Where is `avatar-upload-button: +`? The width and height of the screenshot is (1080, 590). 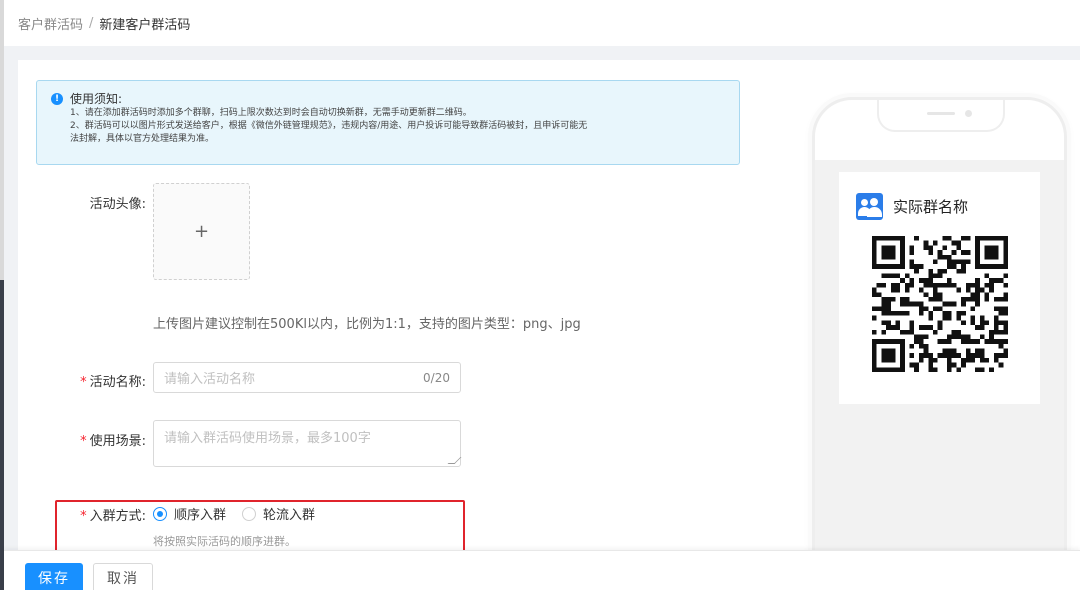 avatar-upload-button: + is located at coordinates (201, 231).